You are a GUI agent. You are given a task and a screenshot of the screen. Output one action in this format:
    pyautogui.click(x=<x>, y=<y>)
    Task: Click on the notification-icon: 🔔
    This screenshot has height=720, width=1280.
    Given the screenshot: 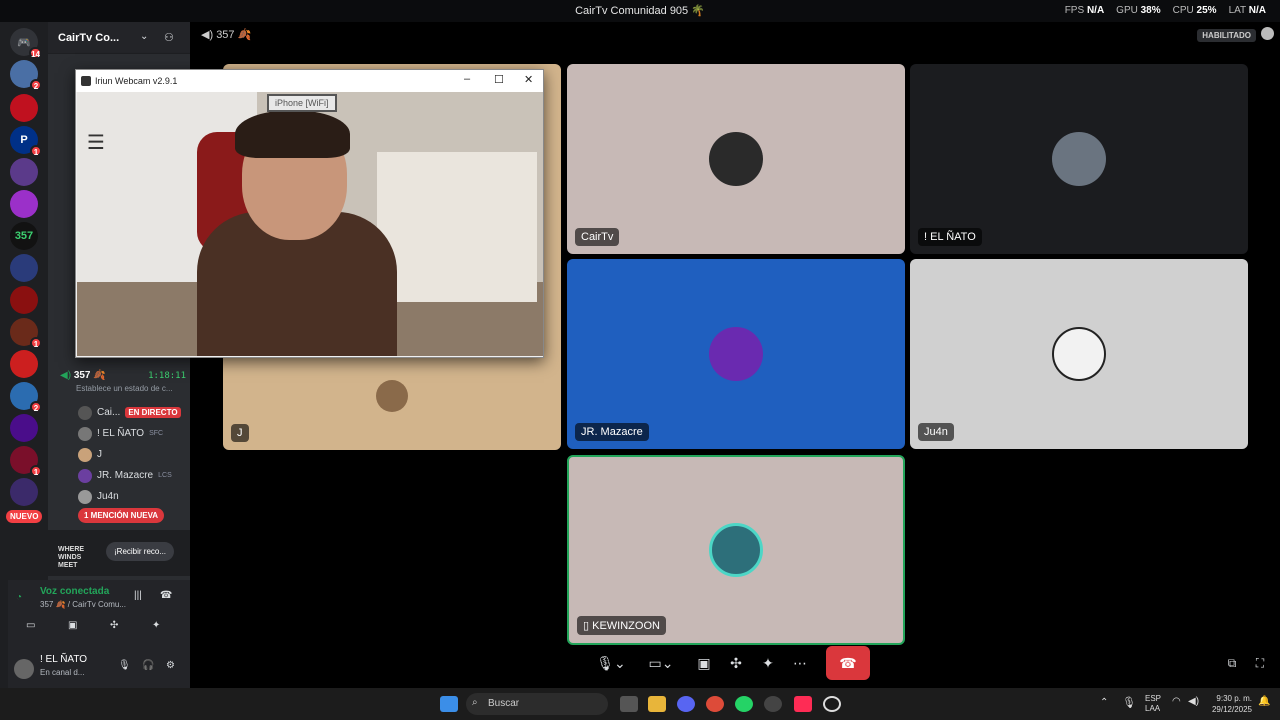 What is the action you would take?
    pyautogui.click(x=1264, y=701)
    